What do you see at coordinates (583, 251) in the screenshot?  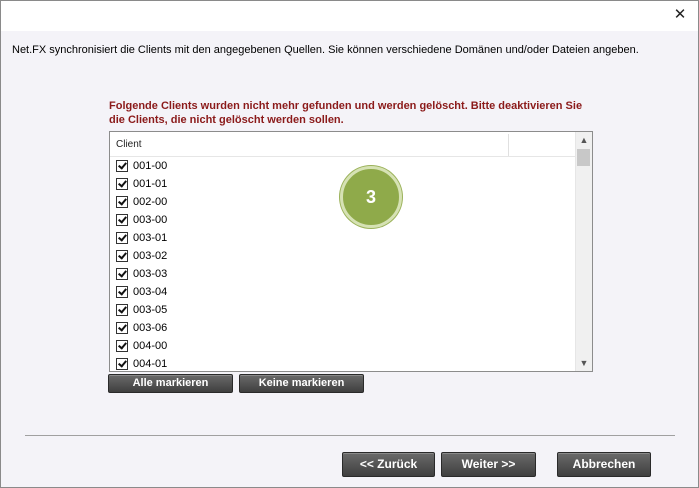 I see `vertical-scrollbar: ▲ ▼` at bounding box center [583, 251].